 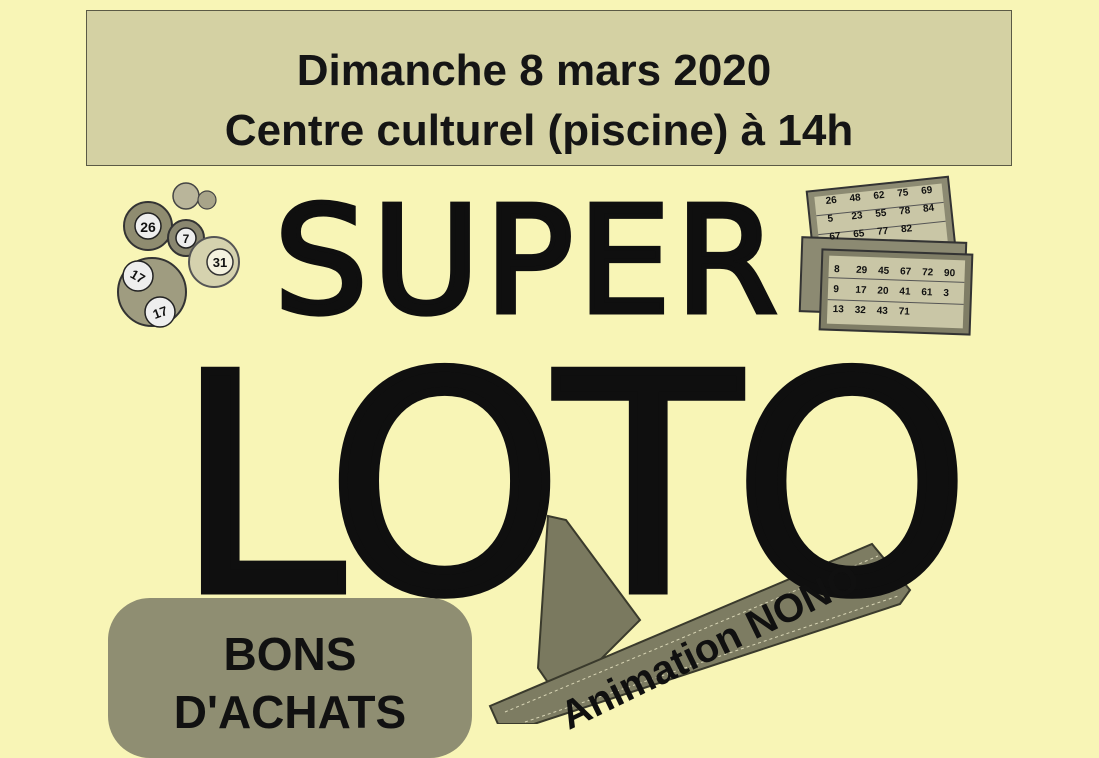 I want to click on card-number: 55, so click(x=881, y=214).